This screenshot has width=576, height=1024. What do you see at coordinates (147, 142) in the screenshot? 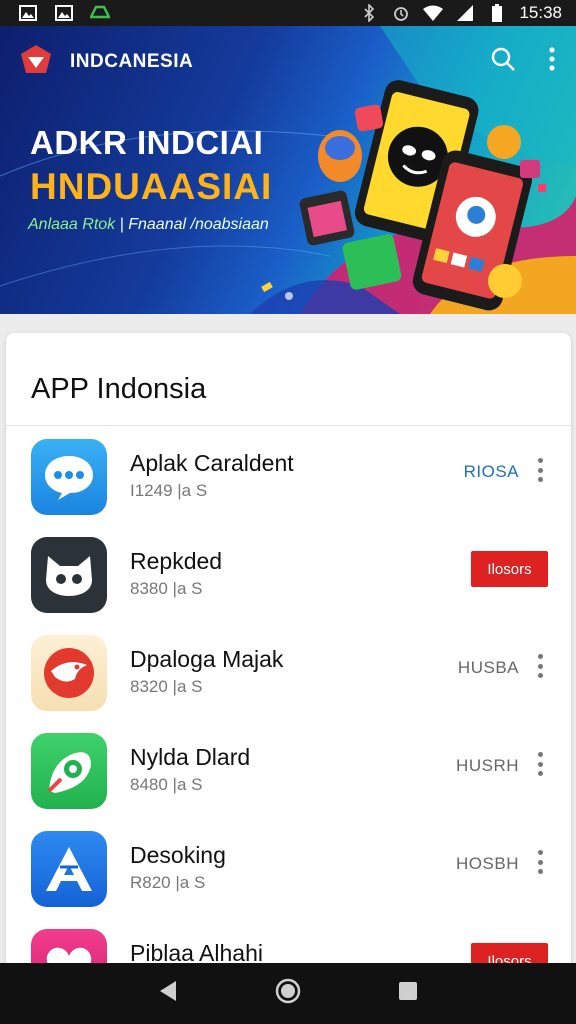
I see `banner-headline: ADKR INDCIAI` at bounding box center [147, 142].